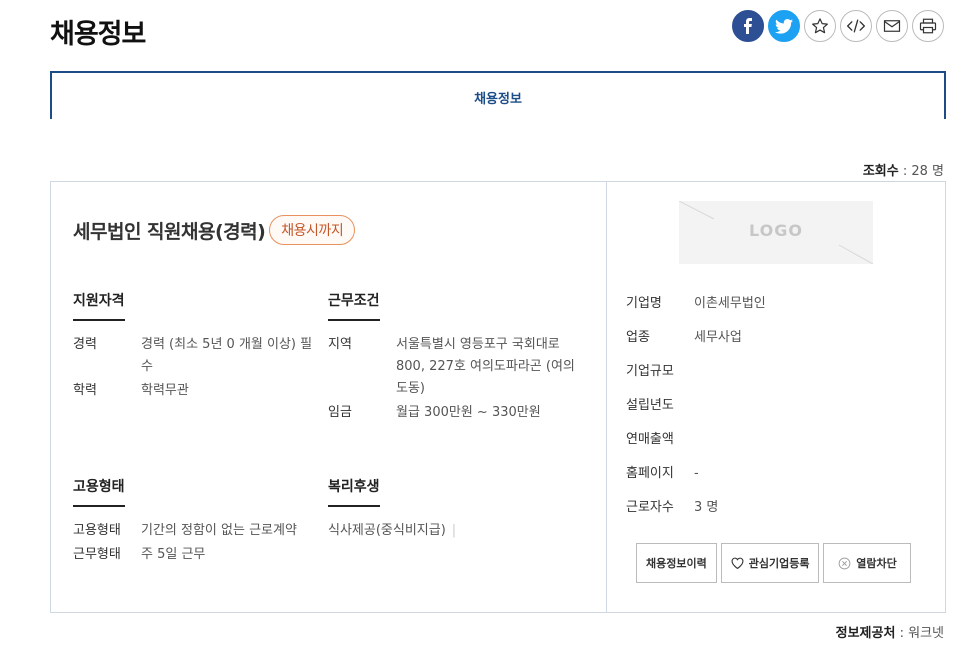 Image resolution: width=966 pixels, height=649 pixels. Describe the element at coordinates (650, 439) in the screenshot. I see `row-key: 연매출액` at that location.